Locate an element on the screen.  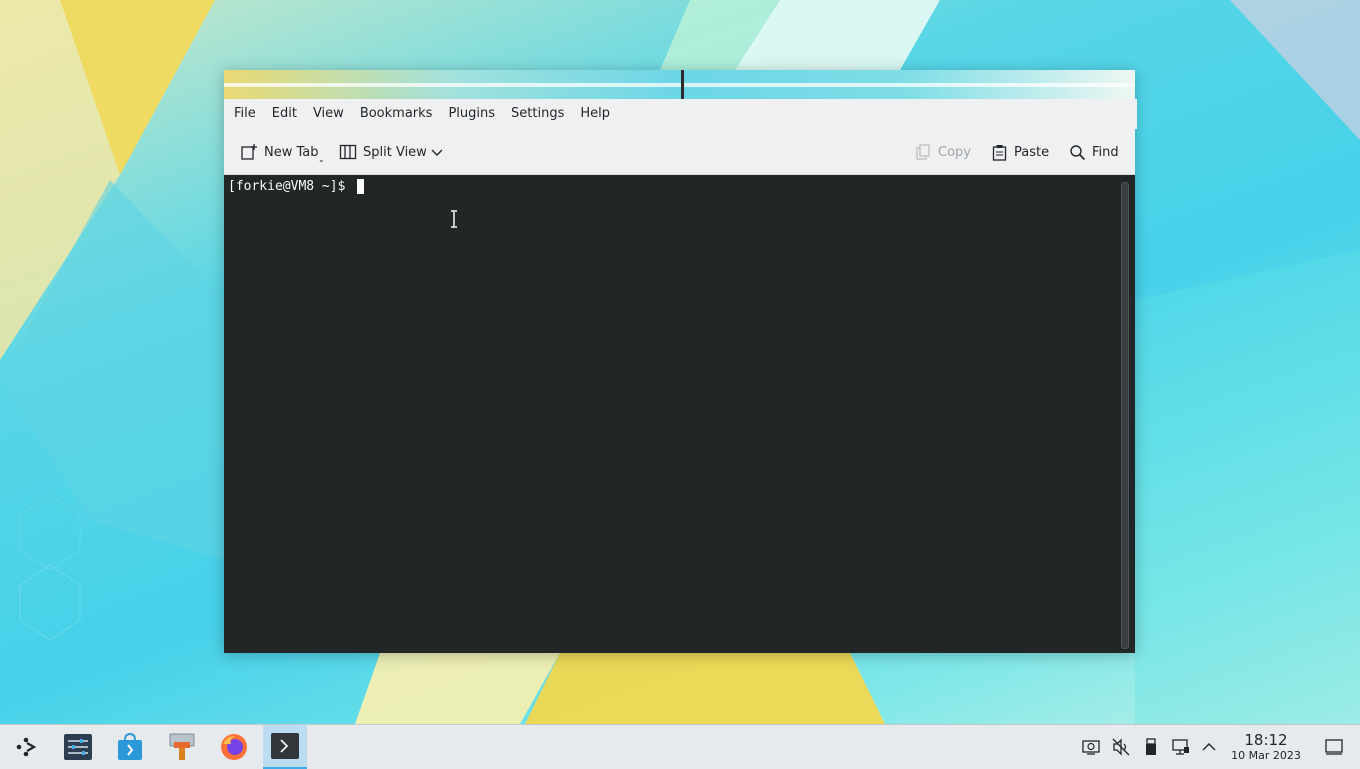
clock-time: 18:12 is located at coordinates (1266, 740).